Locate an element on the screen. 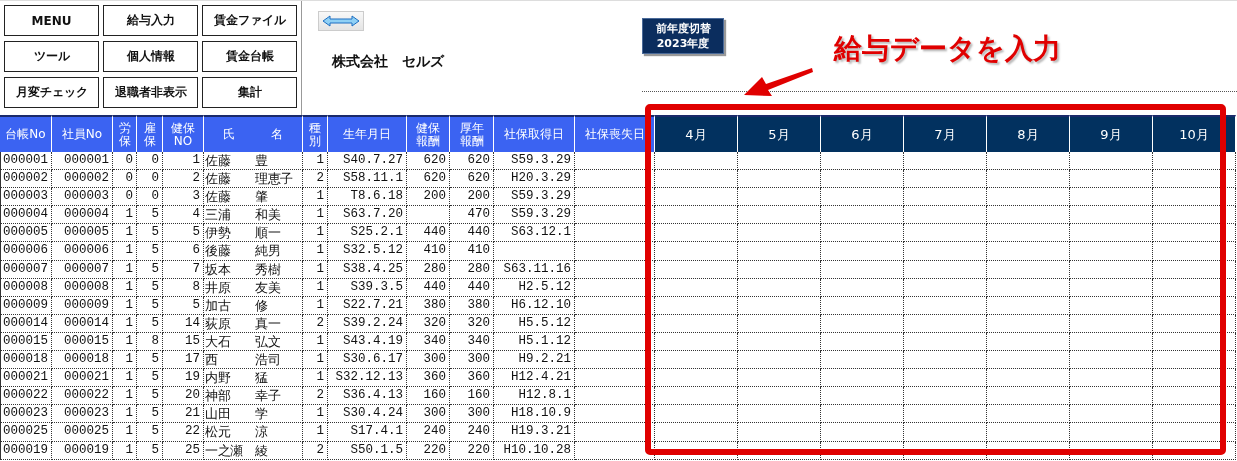 The width and height of the screenshot is (1237, 461). table-cell: 000005 is located at coordinates (82, 233).